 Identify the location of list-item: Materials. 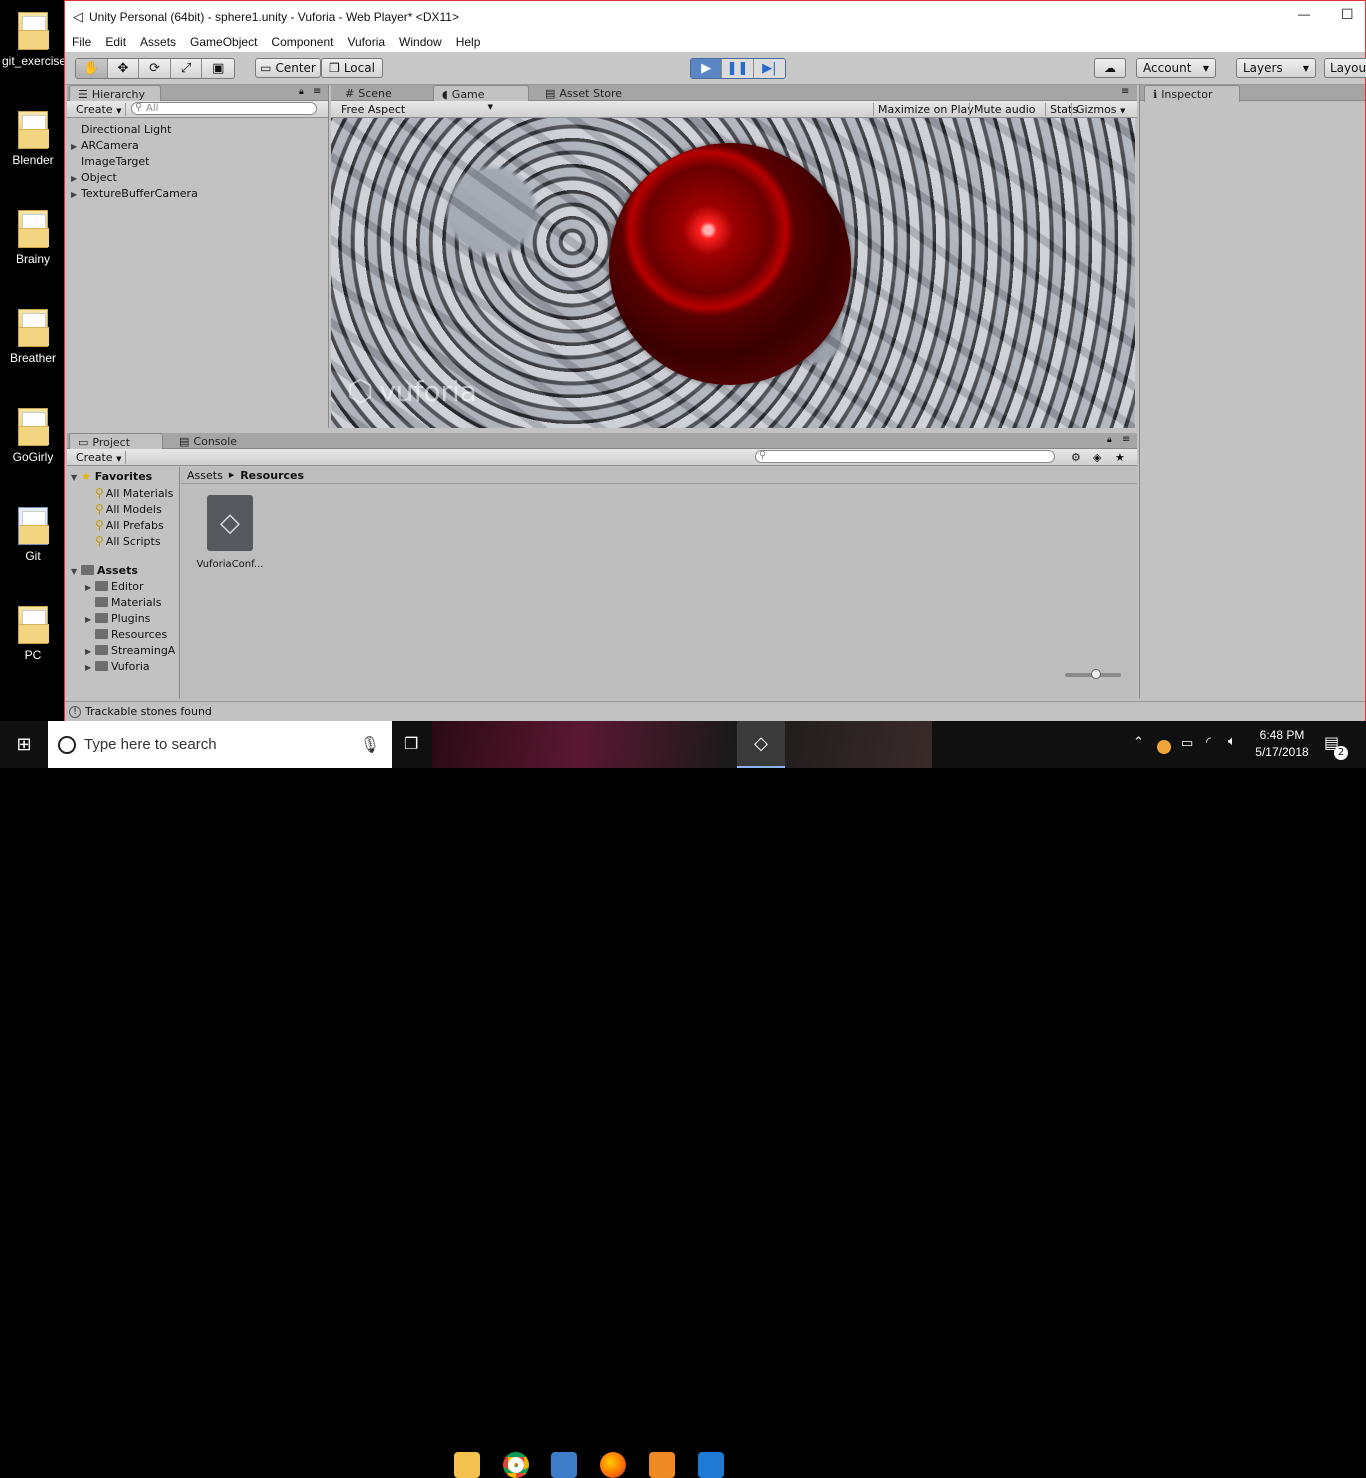
(123, 603).